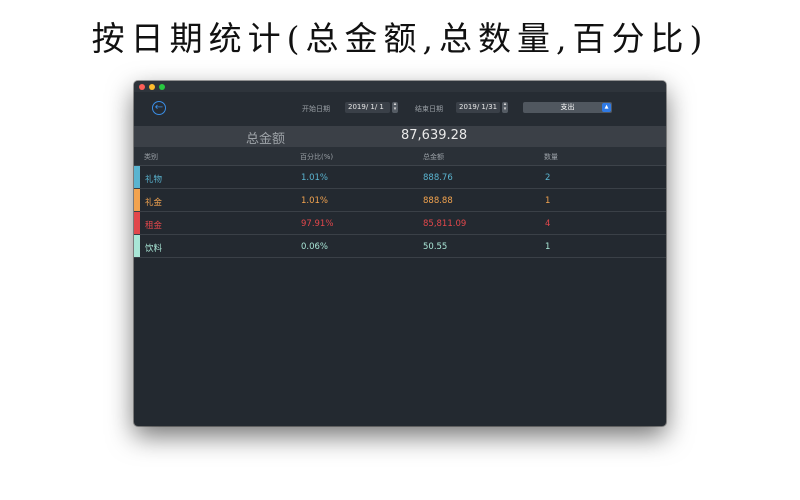  I want to click on minimize-window-button, so click(152, 87).